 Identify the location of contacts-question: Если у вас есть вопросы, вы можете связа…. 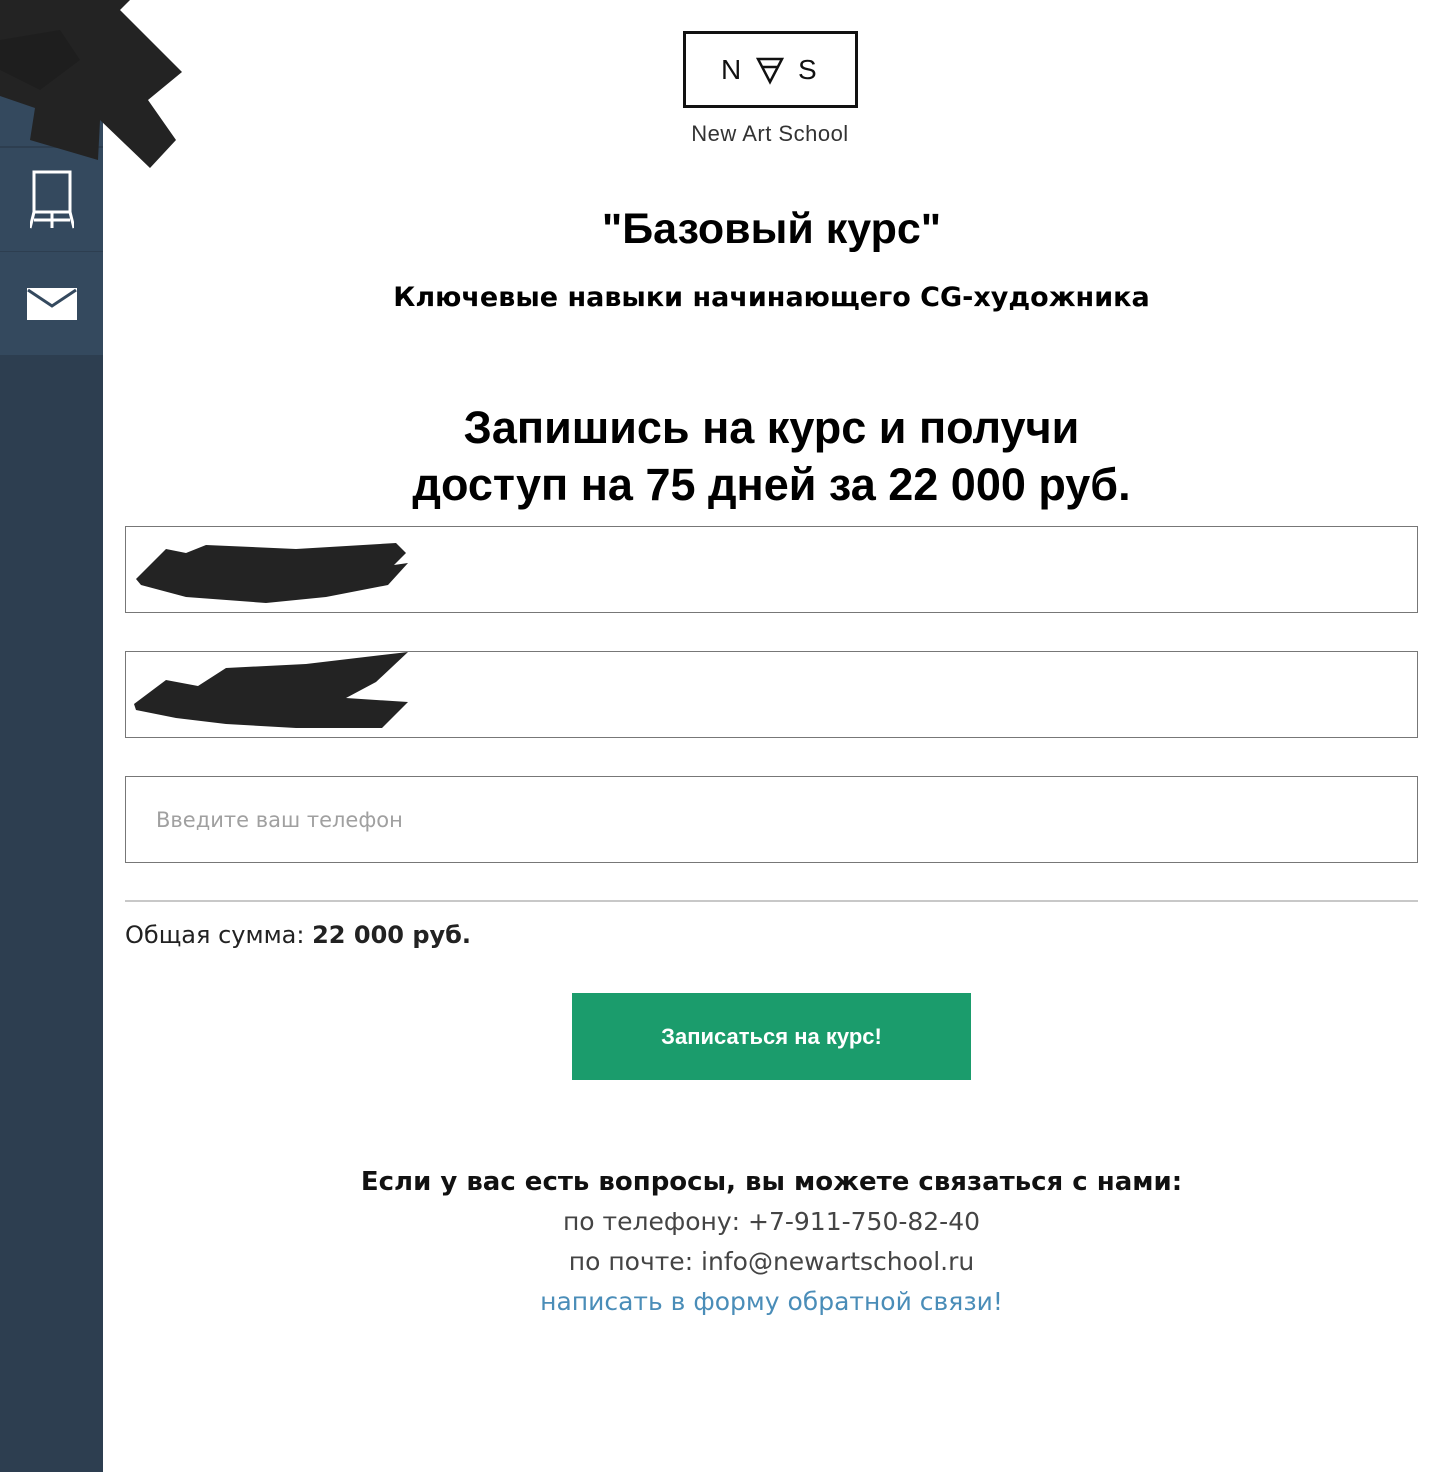
(771, 1182).